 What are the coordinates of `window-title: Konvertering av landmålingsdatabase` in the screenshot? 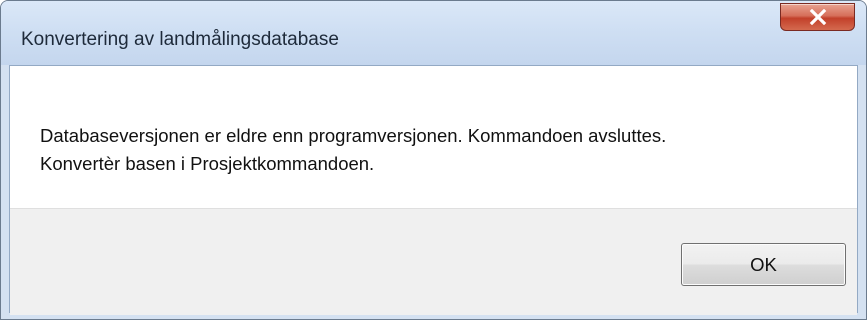 It's located at (180, 39).